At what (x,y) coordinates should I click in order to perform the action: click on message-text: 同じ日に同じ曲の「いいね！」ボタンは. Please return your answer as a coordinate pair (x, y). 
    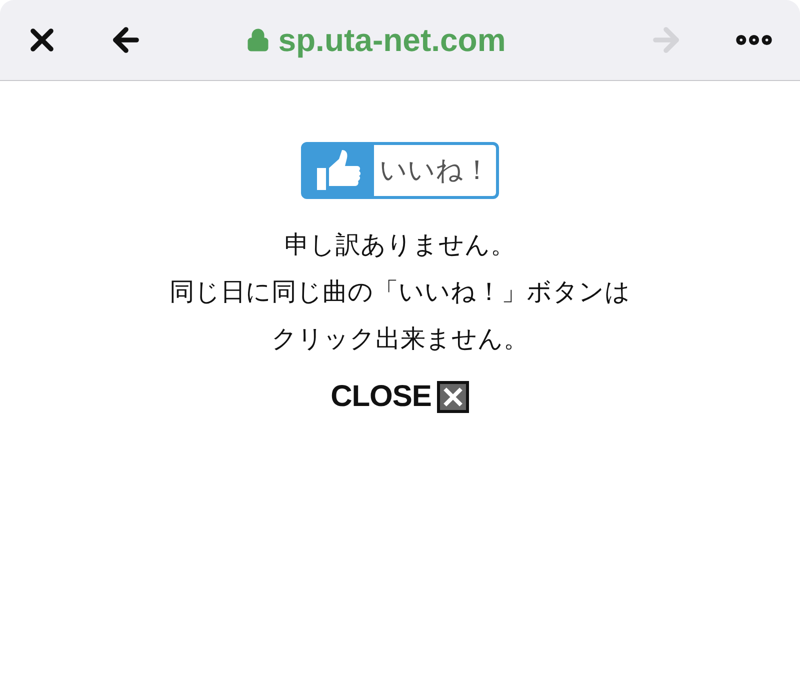
    Looking at the image, I should click on (400, 292).